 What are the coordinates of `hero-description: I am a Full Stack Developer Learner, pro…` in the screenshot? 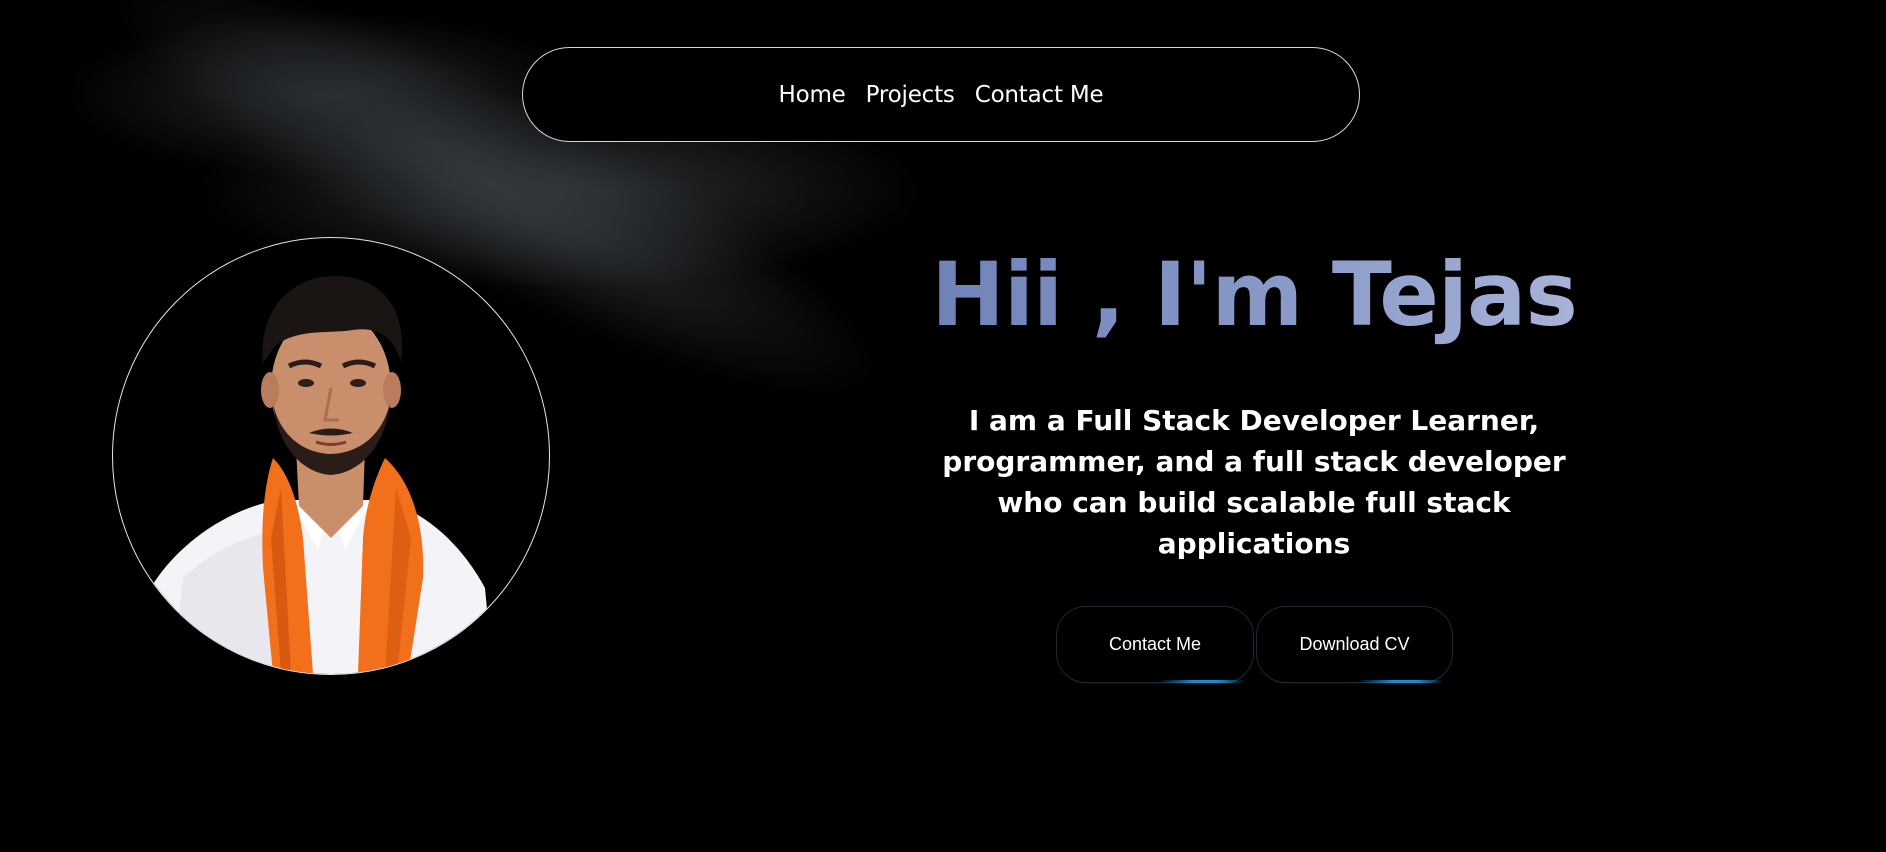 It's located at (1254, 482).